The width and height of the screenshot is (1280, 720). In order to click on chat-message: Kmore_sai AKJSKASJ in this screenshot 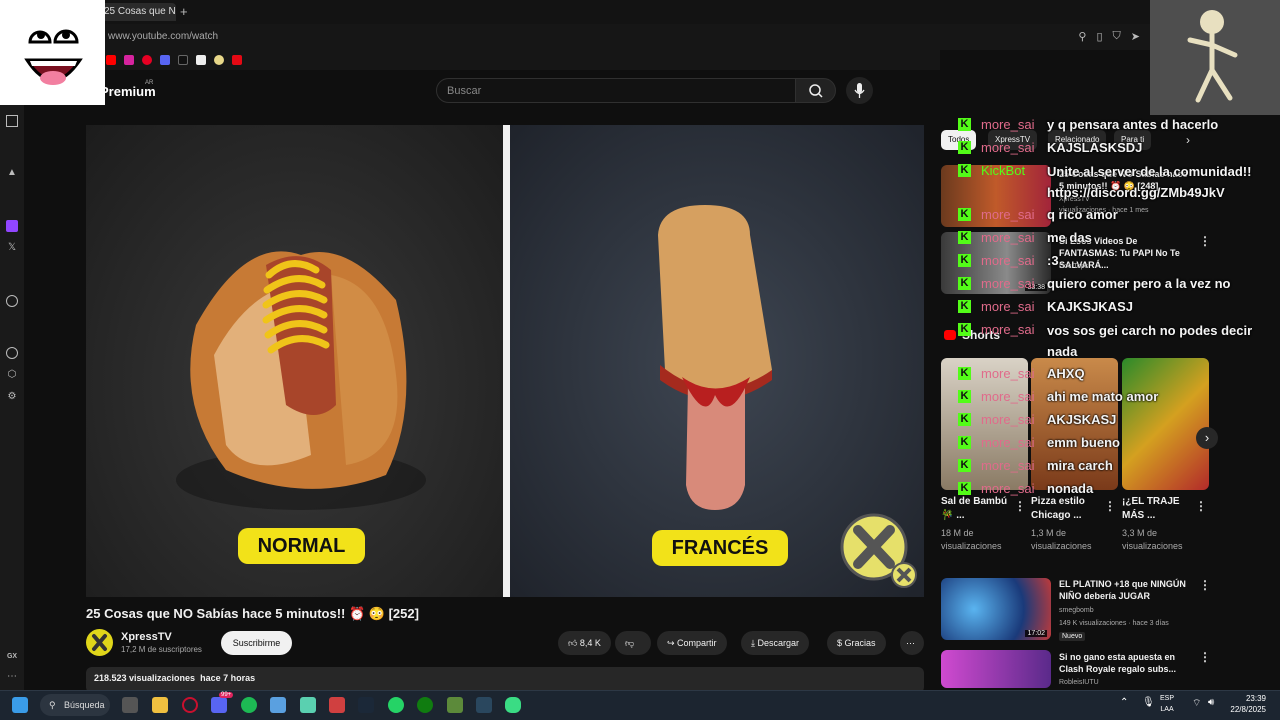, I will do `click(1108, 420)`.